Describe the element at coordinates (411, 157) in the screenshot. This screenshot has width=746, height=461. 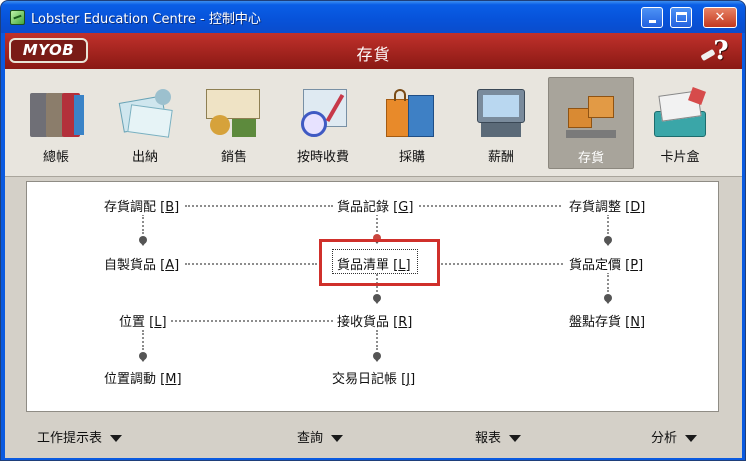
I see `module-label: 採購` at that location.